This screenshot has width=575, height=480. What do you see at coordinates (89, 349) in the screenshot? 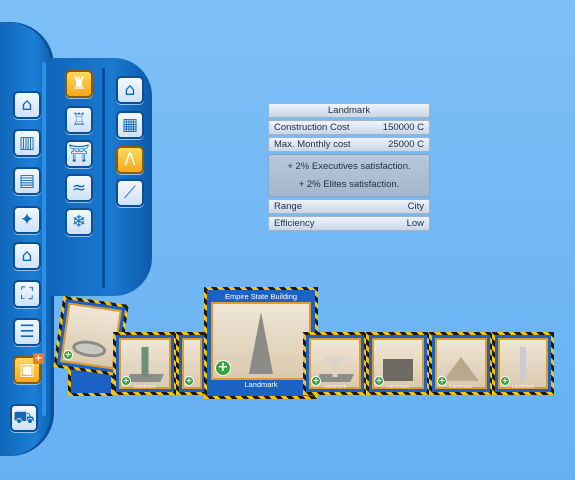
I see `stadium-image` at bounding box center [89, 349].